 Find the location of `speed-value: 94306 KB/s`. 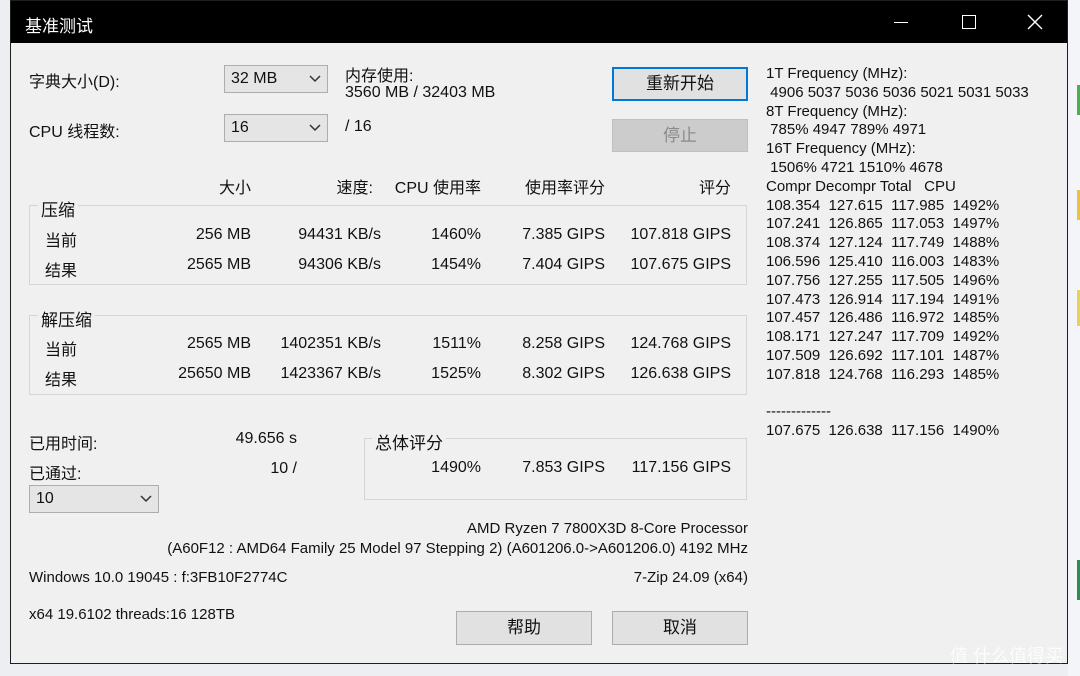

speed-value: 94306 KB/s is located at coordinates (339, 264).